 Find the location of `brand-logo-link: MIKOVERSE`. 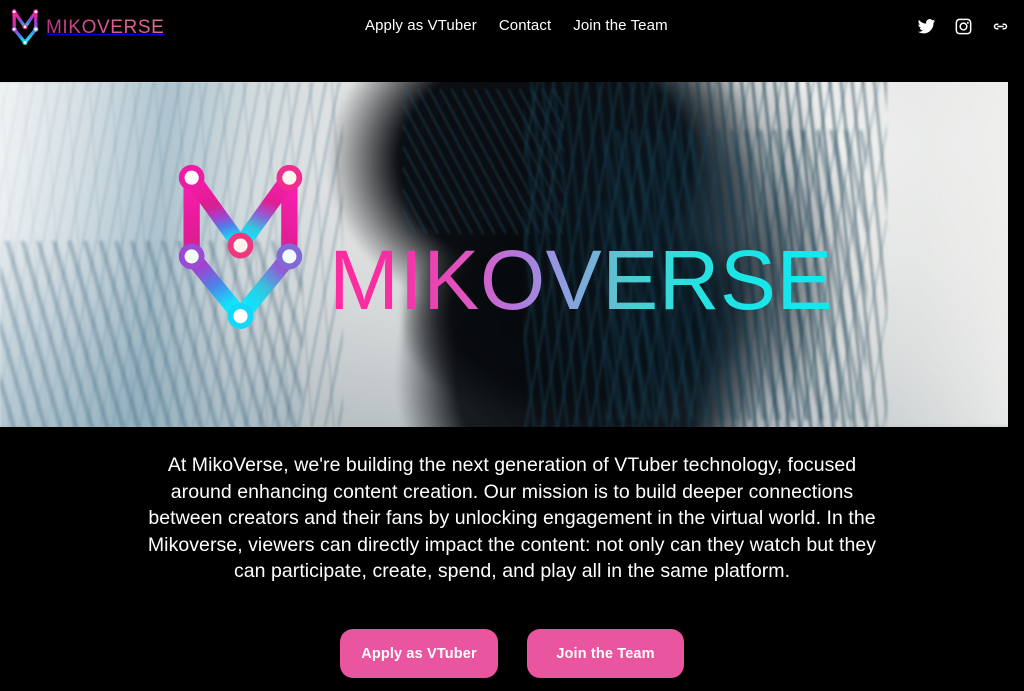

brand-logo-link: MIKOVERSE is located at coordinates (87, 28).